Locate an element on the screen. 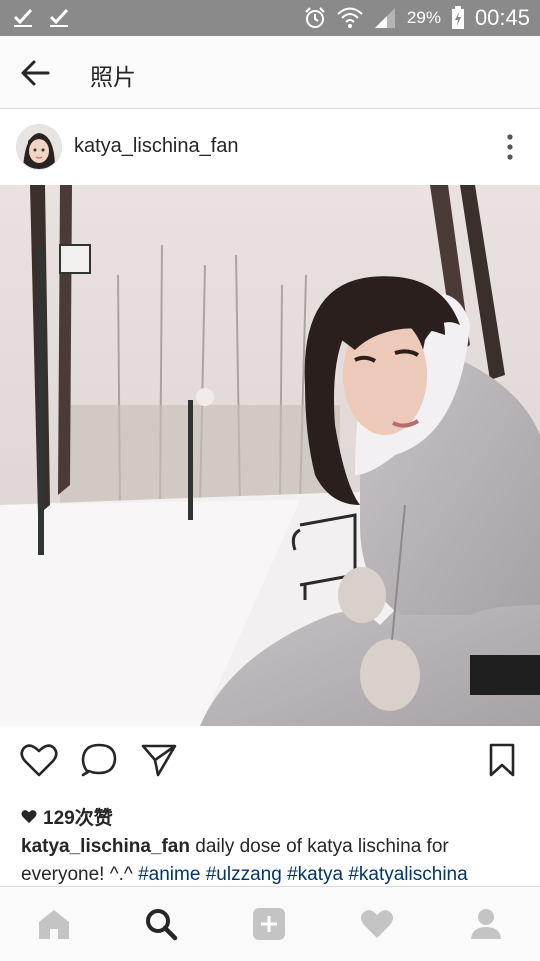 This screenshot has width=540, height=961. hashtag-link: #katyalischina is located at coordinates (407, 874).